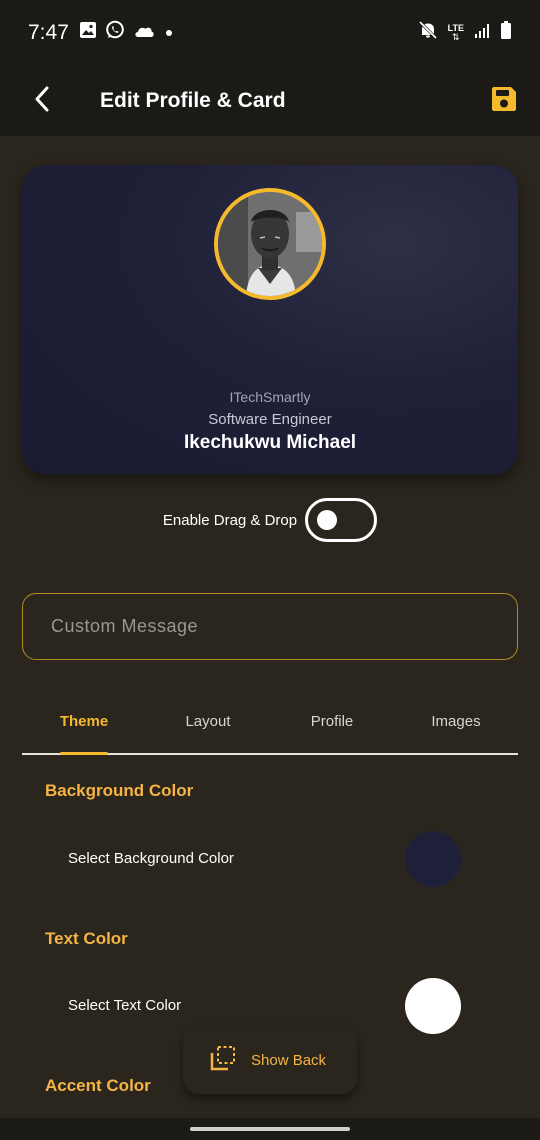 This screenshot has width=540, height=1140. I want to click on custom-message-field, so click(270, 626).